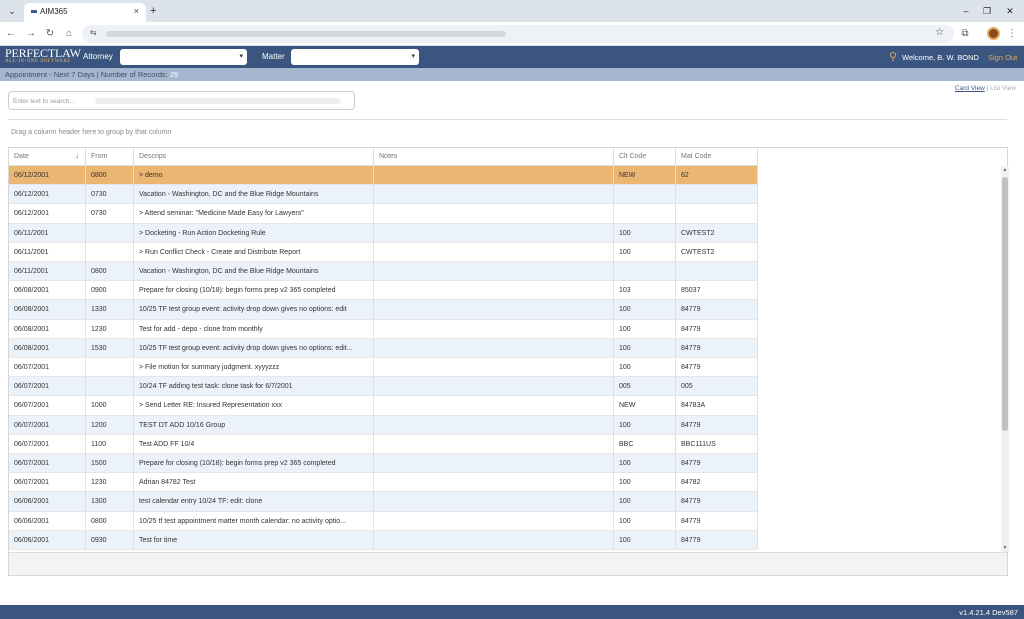 This screenshot has width=1024, height=619. I want to click on back-icon: ←, so click(11, 34).